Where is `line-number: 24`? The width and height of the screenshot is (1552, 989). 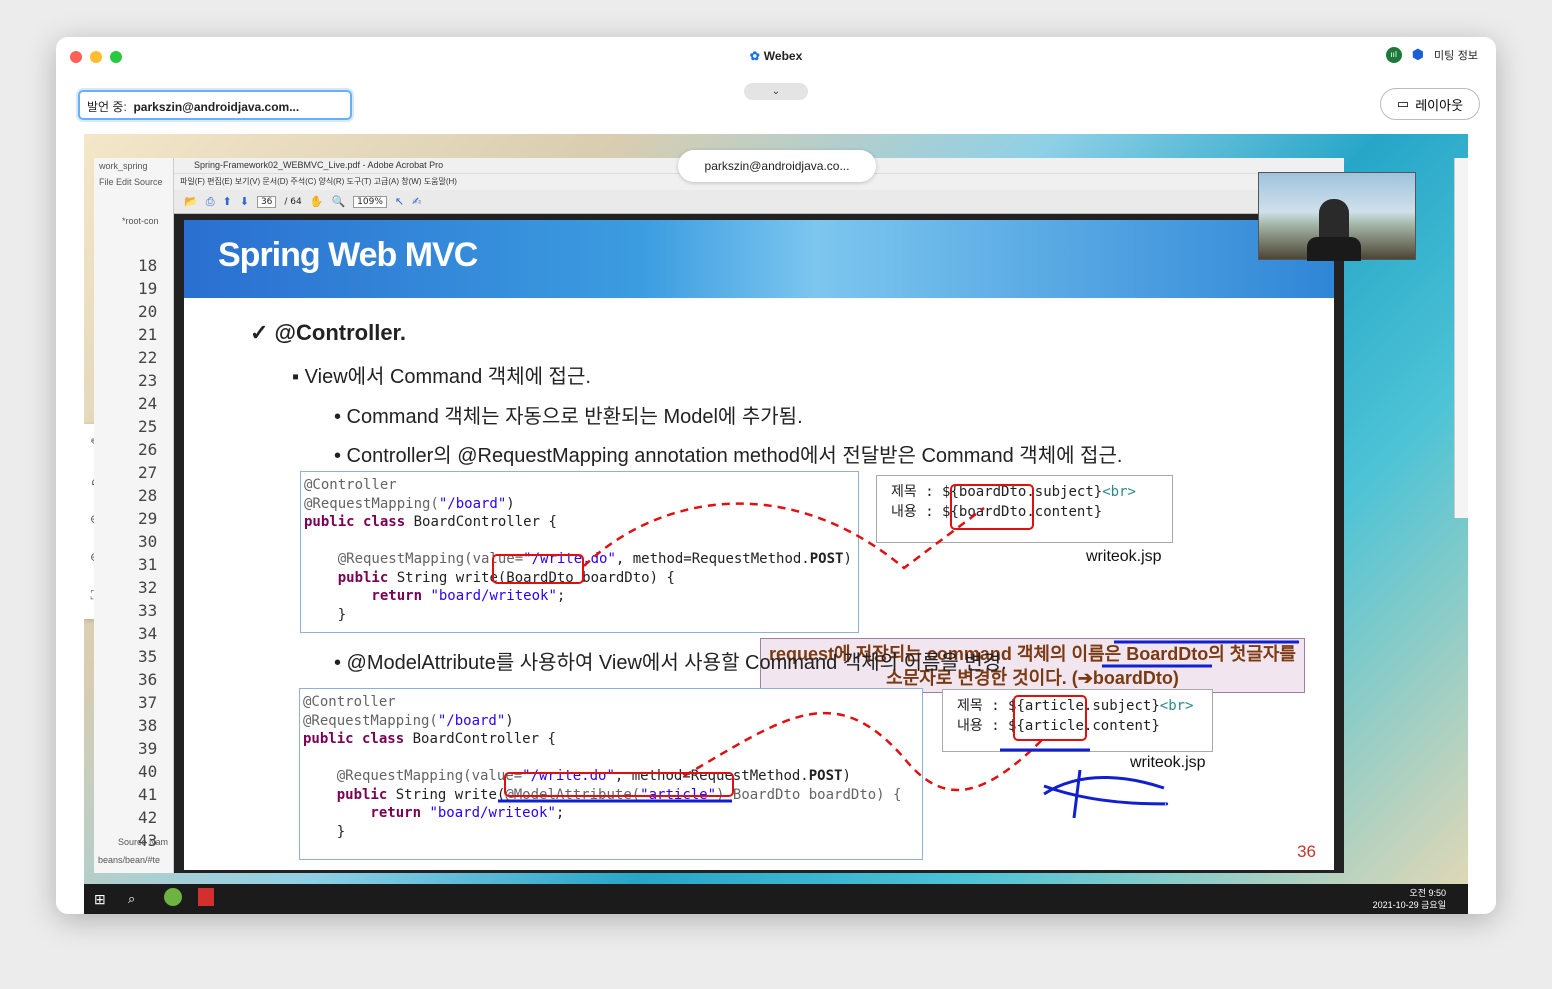
line-number: 24 is located at coordinates (148, 403).